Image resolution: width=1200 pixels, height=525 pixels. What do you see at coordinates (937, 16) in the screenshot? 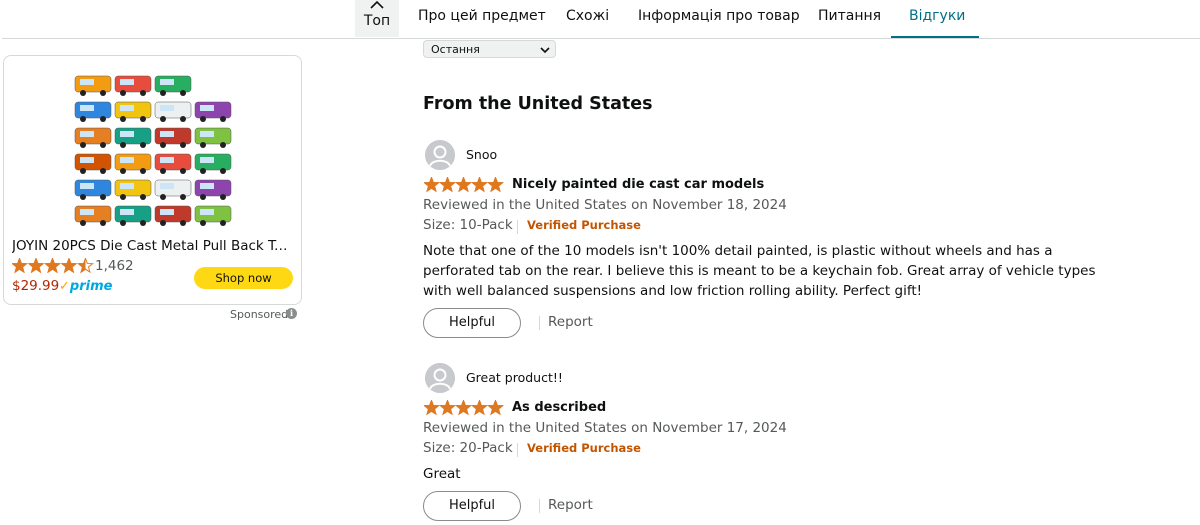
I see `tab-reviews: Відгуки` at bounding box center [937, 16].